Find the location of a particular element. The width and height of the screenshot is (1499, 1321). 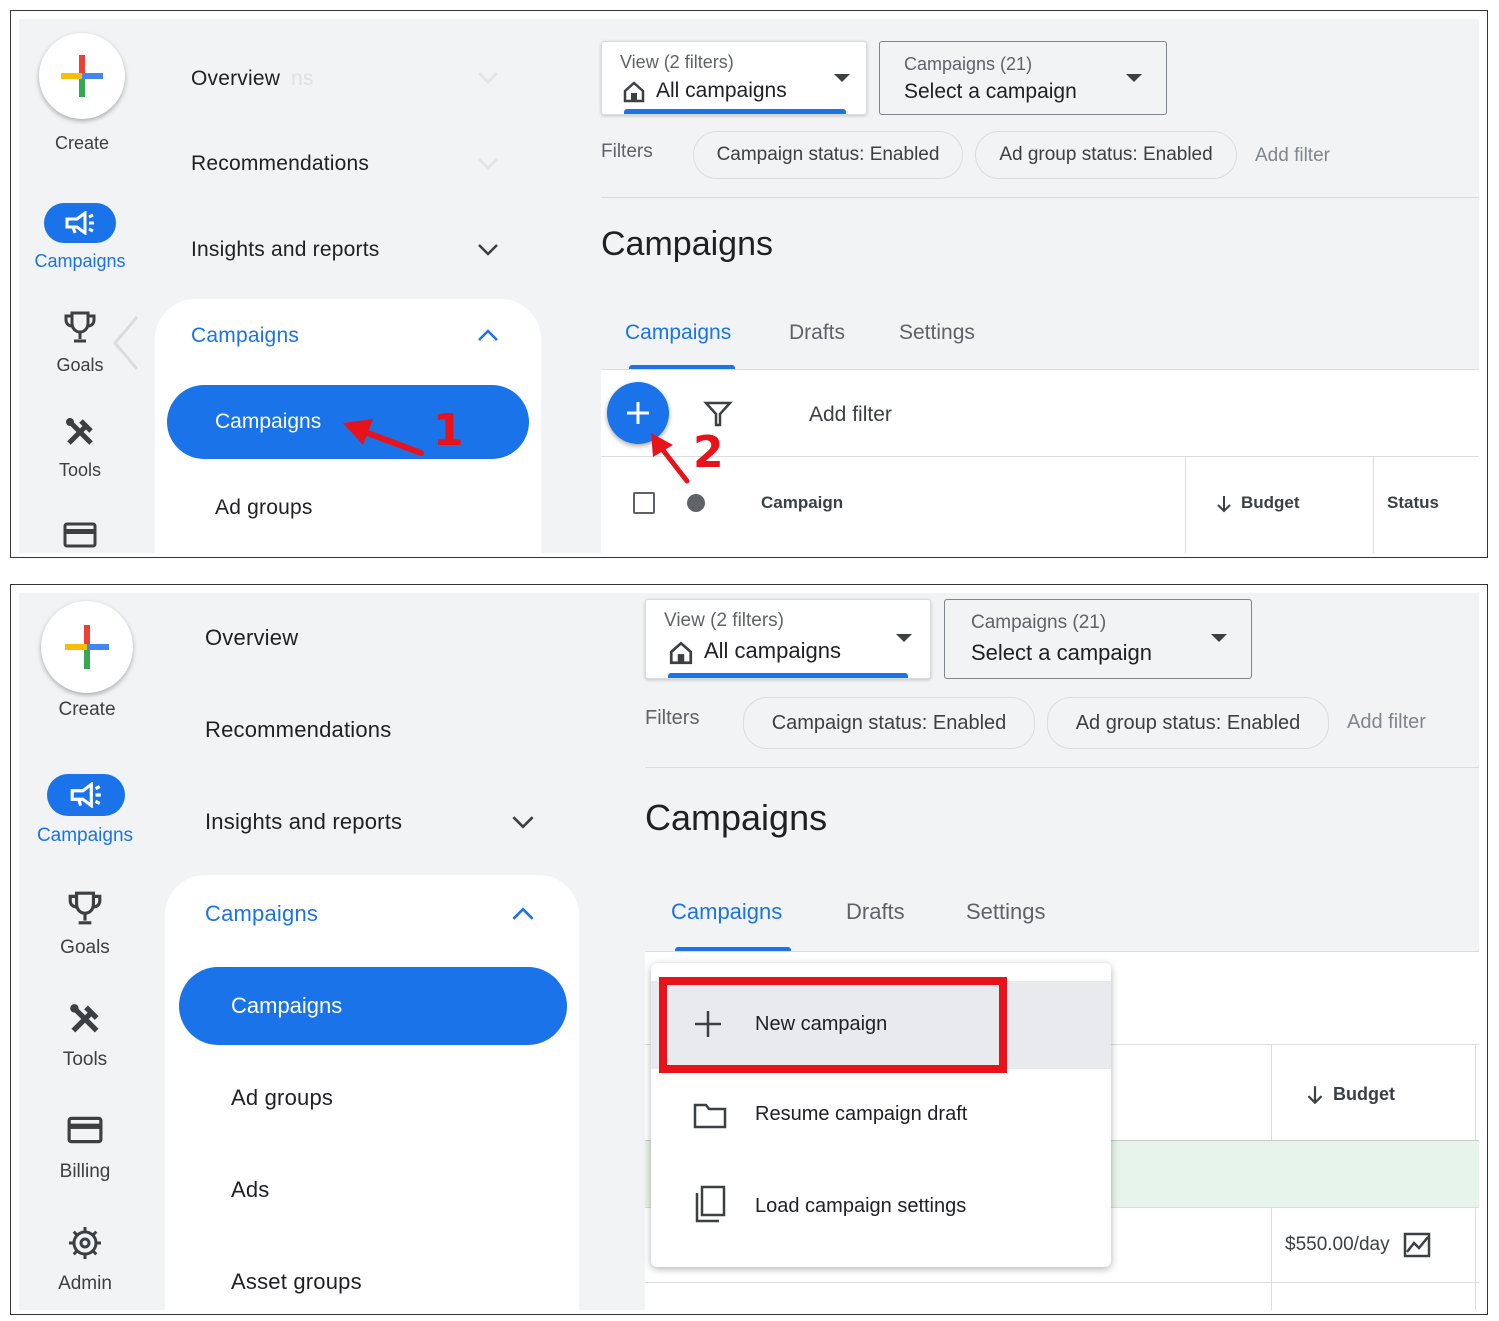

annotation-step-1: 1 is located at coordinates (448, 430).